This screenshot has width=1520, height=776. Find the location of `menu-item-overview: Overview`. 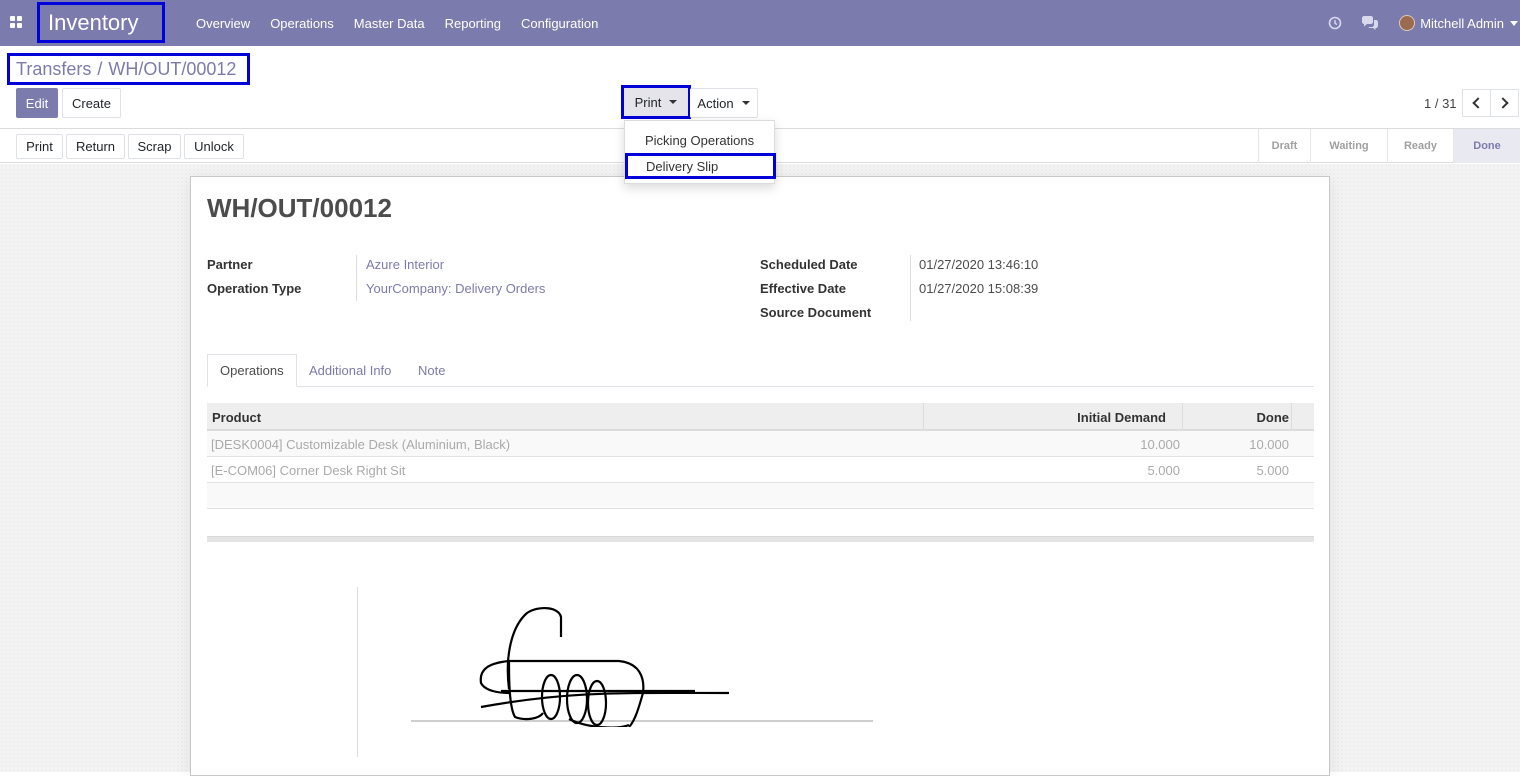

menu-item-overview: Overview is located at coordinates (223, 23).